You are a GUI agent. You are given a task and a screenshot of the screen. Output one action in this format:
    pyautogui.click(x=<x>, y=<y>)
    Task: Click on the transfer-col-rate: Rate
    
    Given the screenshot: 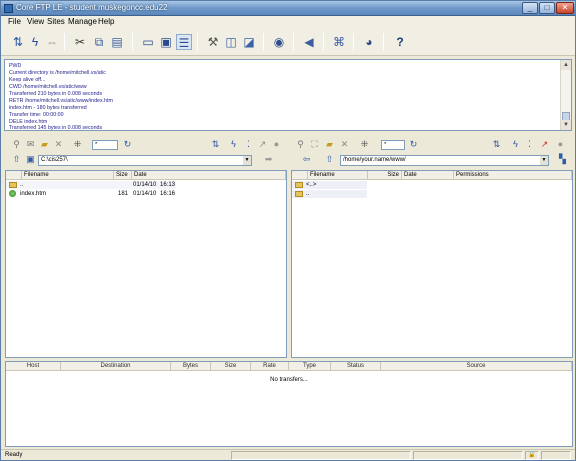 What is the action you would take?
    pyautogui.click(x=270, y=366)
    